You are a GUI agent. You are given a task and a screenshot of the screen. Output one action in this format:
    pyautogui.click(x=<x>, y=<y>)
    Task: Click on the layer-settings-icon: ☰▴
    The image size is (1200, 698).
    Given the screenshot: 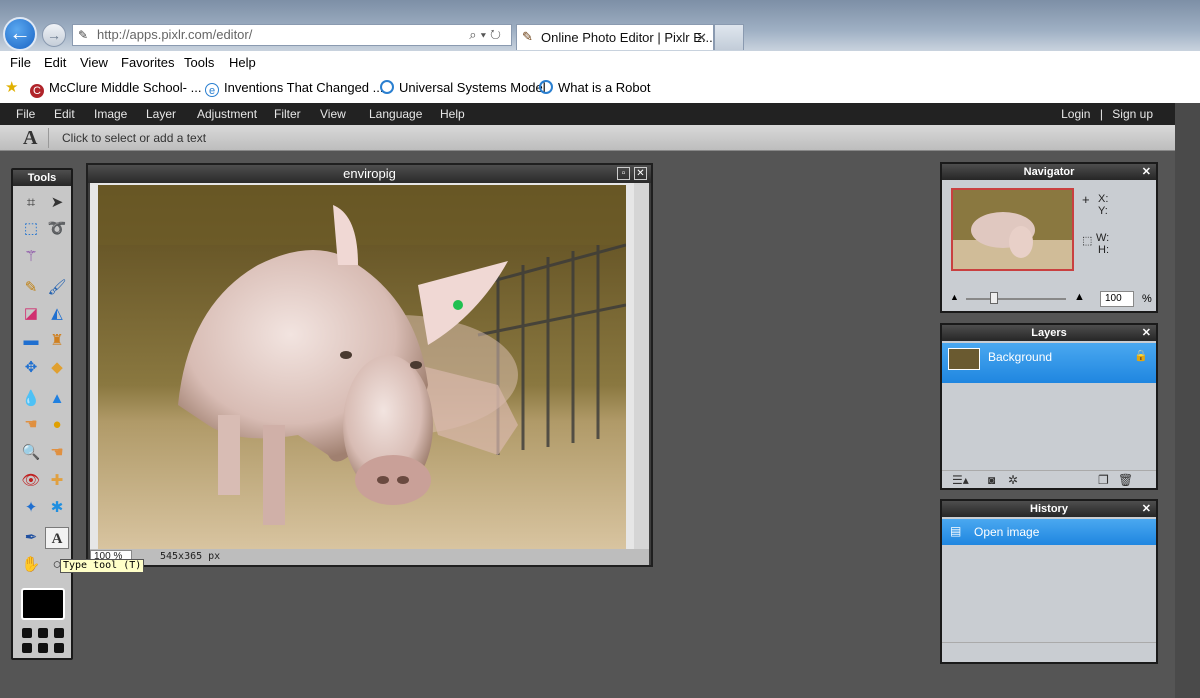 What is the action you would take?
    pyautogui.click(x=960, y=480)
    